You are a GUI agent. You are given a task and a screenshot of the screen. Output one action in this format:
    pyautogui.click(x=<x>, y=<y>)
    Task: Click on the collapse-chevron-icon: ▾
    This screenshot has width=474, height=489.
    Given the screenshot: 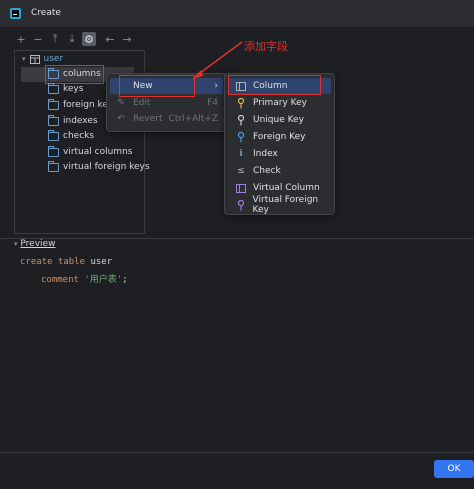 What is the action you would take?
    pyautogui.click(x=16, y=244)
    